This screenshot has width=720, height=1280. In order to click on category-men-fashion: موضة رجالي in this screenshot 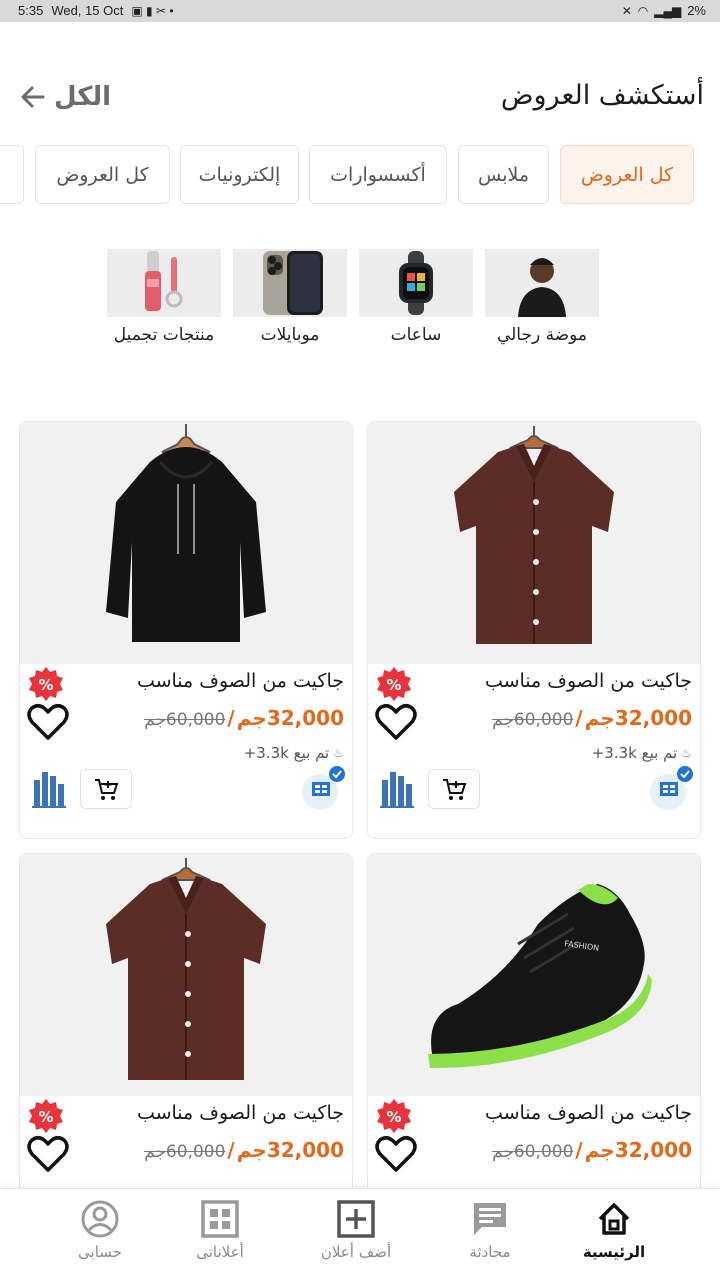, I will do `click(542, 297)`.